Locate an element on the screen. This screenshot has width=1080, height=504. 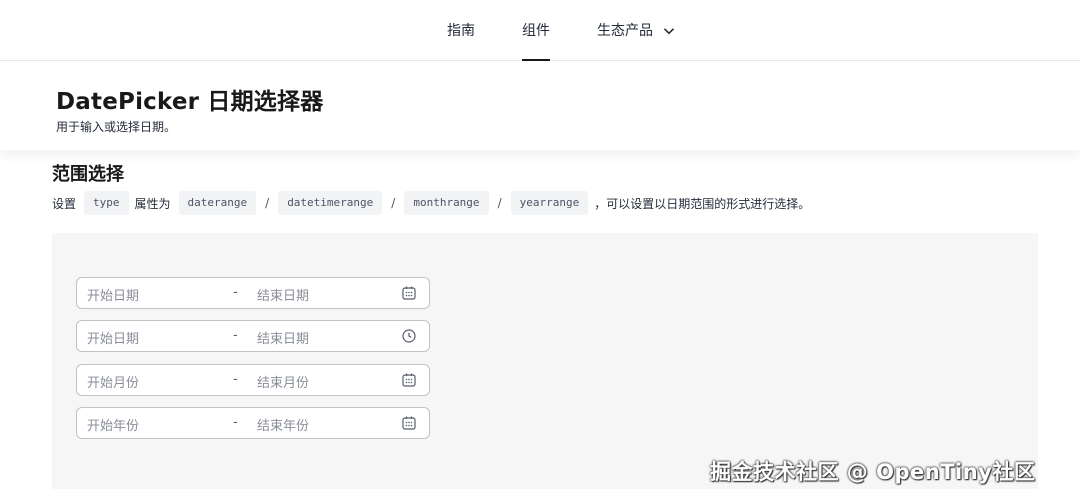
code-type: type is located at coordinates (106, 203).